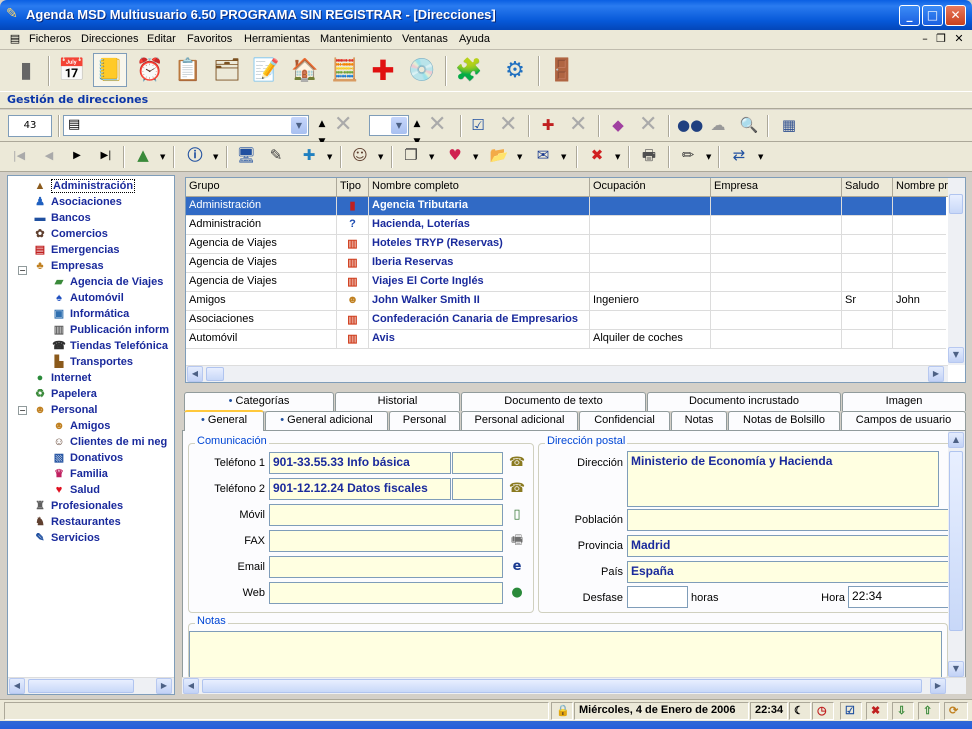 The height and width of the screenshot is (729, 972). What do you see at coordinates (69, 234) in the screenshot?
I see `tree-item-comercios: ✿ Comercios` at bounding box center [69, 234].